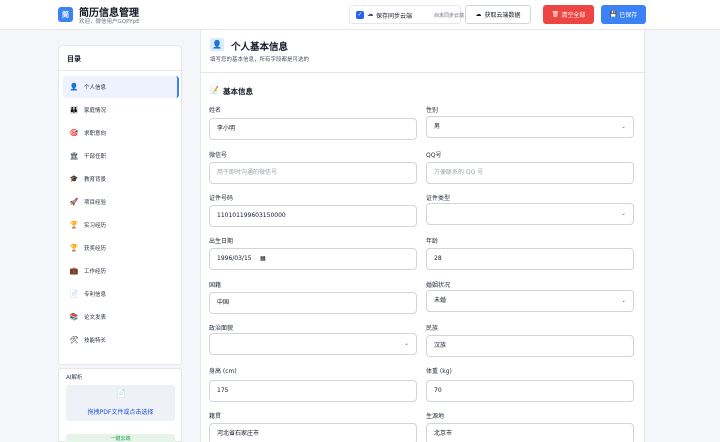 The image size is (720, 442). Describe the element at coordinates (573, 15) in the screenshot. I see `clear-all-label: 清空全部` at that location.